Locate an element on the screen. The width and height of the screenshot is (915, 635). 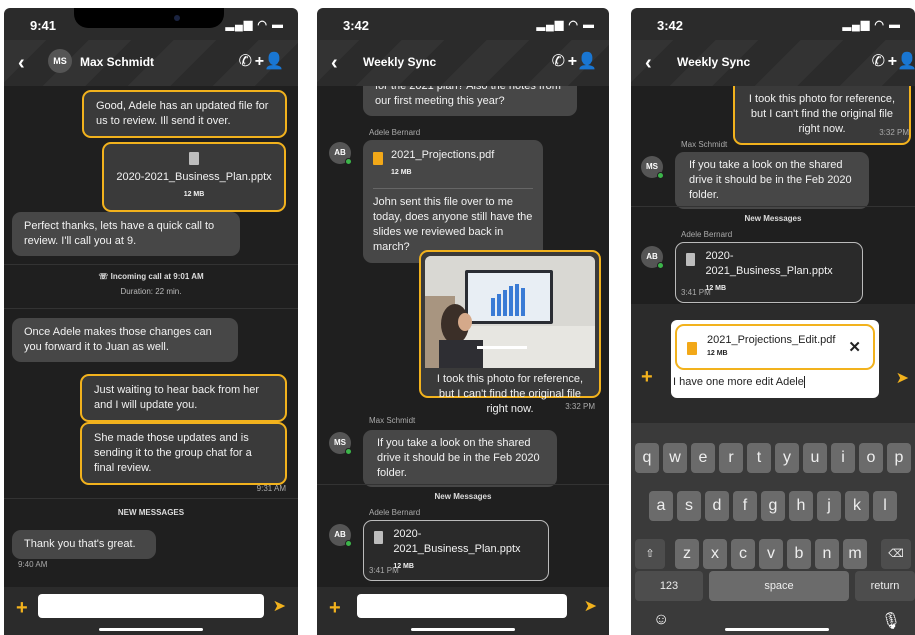
key-t: t is located at coordinates (759, 458).